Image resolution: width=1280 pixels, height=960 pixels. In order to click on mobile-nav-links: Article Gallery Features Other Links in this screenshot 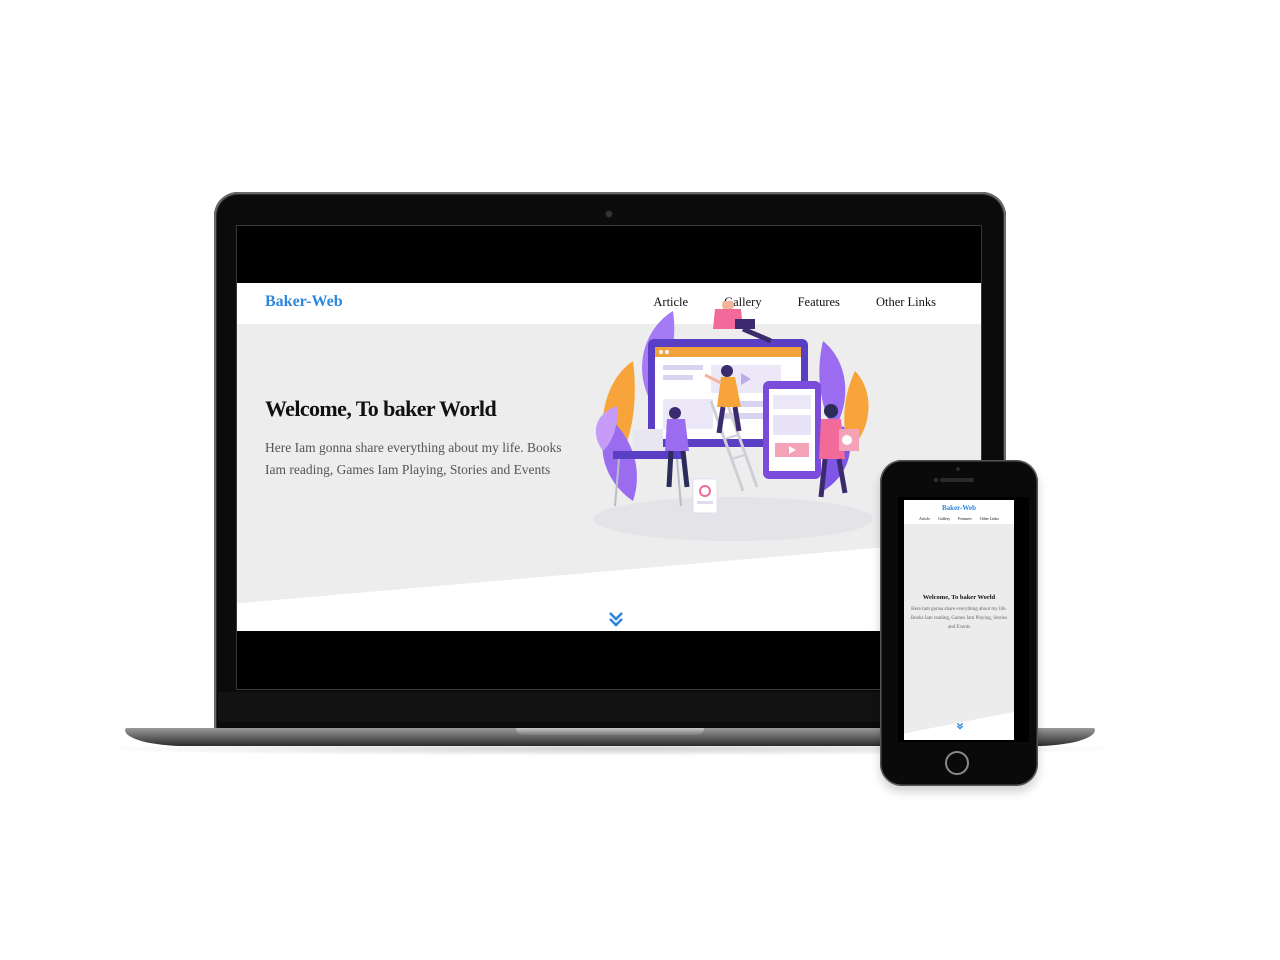, I will do `click(959, 518)`.